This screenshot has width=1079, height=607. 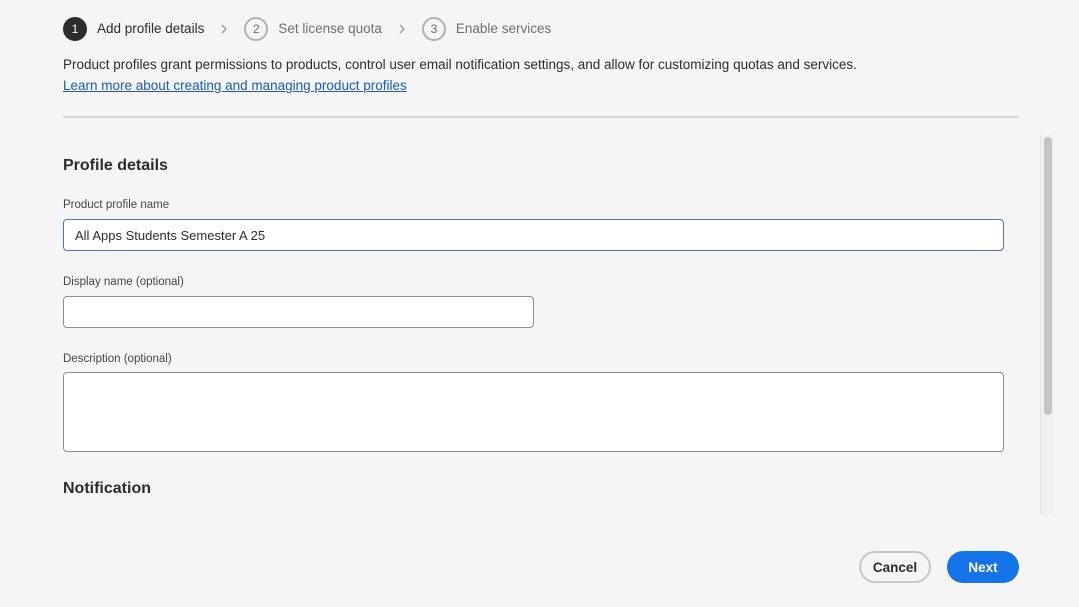 I want to click on display-name-label: Display name (optional), so click(x=123, y=282).